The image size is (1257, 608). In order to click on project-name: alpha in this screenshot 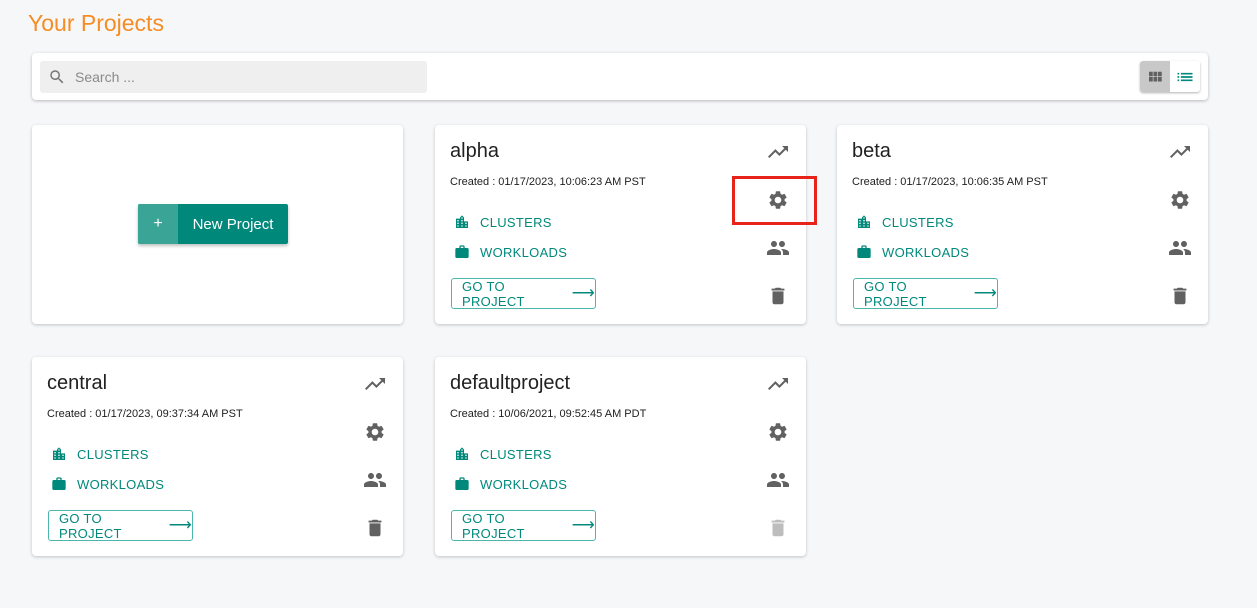, I will do `click(474, 151)`.